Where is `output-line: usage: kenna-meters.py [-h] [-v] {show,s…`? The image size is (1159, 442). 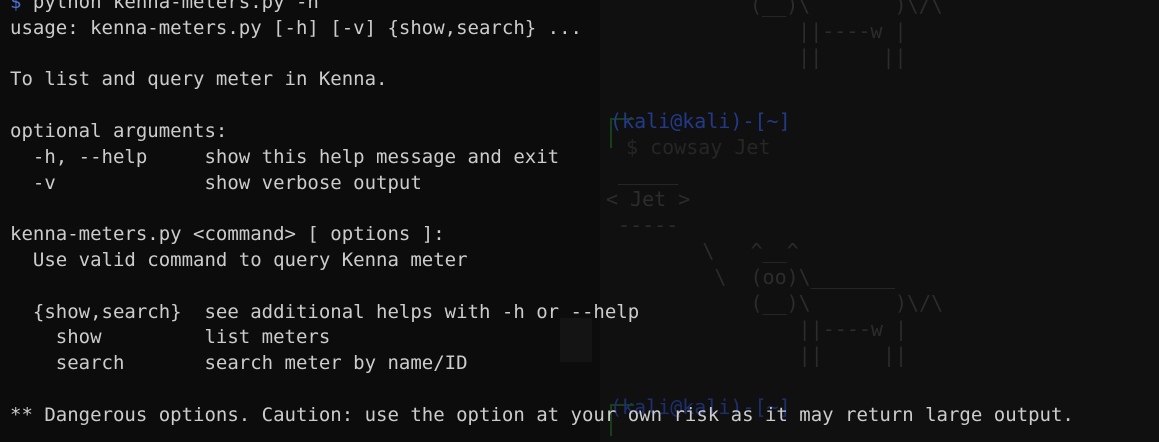
output-line: usage: kenna-meters.py [-h] [-v] {show,s… is located at coordinates (296, 27).